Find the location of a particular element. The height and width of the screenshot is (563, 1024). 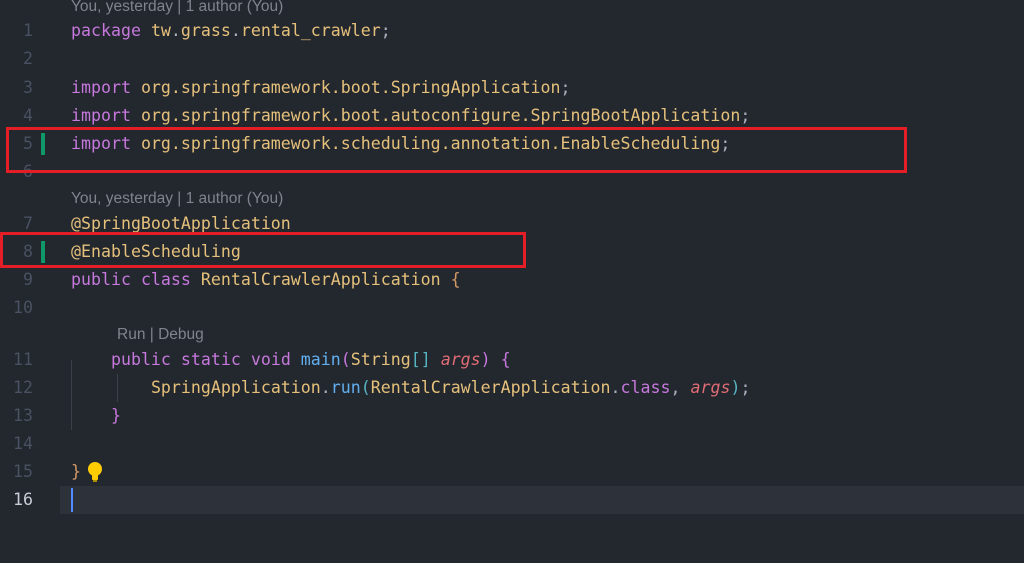

line-number: 9 is located at coordinates (28, 279).